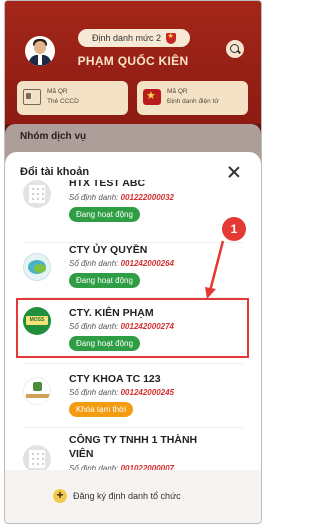 This screenshot has height=525, width=320. Describe the element at coordinates (55, 172) in the screenshot. I see `sheet-title: Đổi tài khoản` at that location.